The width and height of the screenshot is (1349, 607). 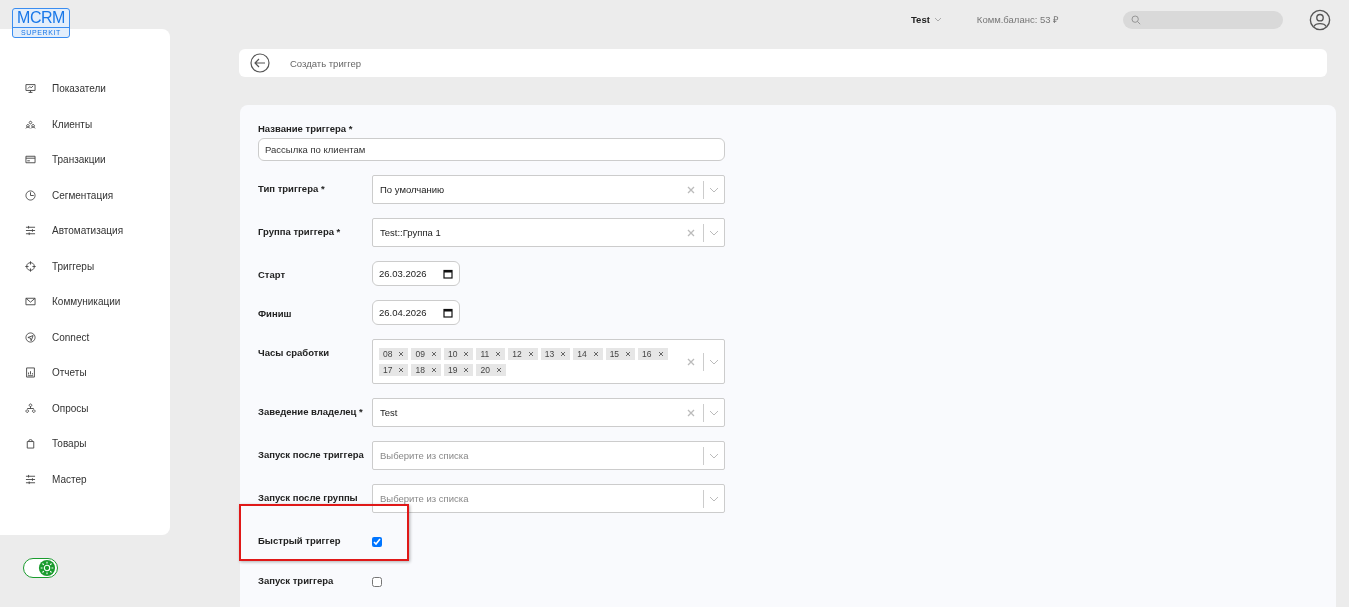 What do you see at coordinates (85, 89) in the screenshot?
I see `sidebar-item: Показатели` at bounding box center [85, 89].